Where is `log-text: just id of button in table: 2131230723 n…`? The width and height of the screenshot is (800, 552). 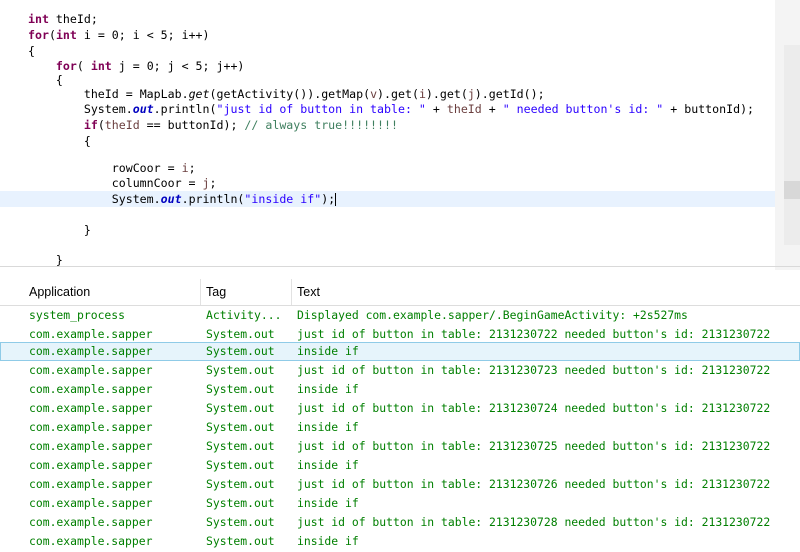 log-text: just id of button in table: 2131230723 n… is located at coordinates (534, 370).